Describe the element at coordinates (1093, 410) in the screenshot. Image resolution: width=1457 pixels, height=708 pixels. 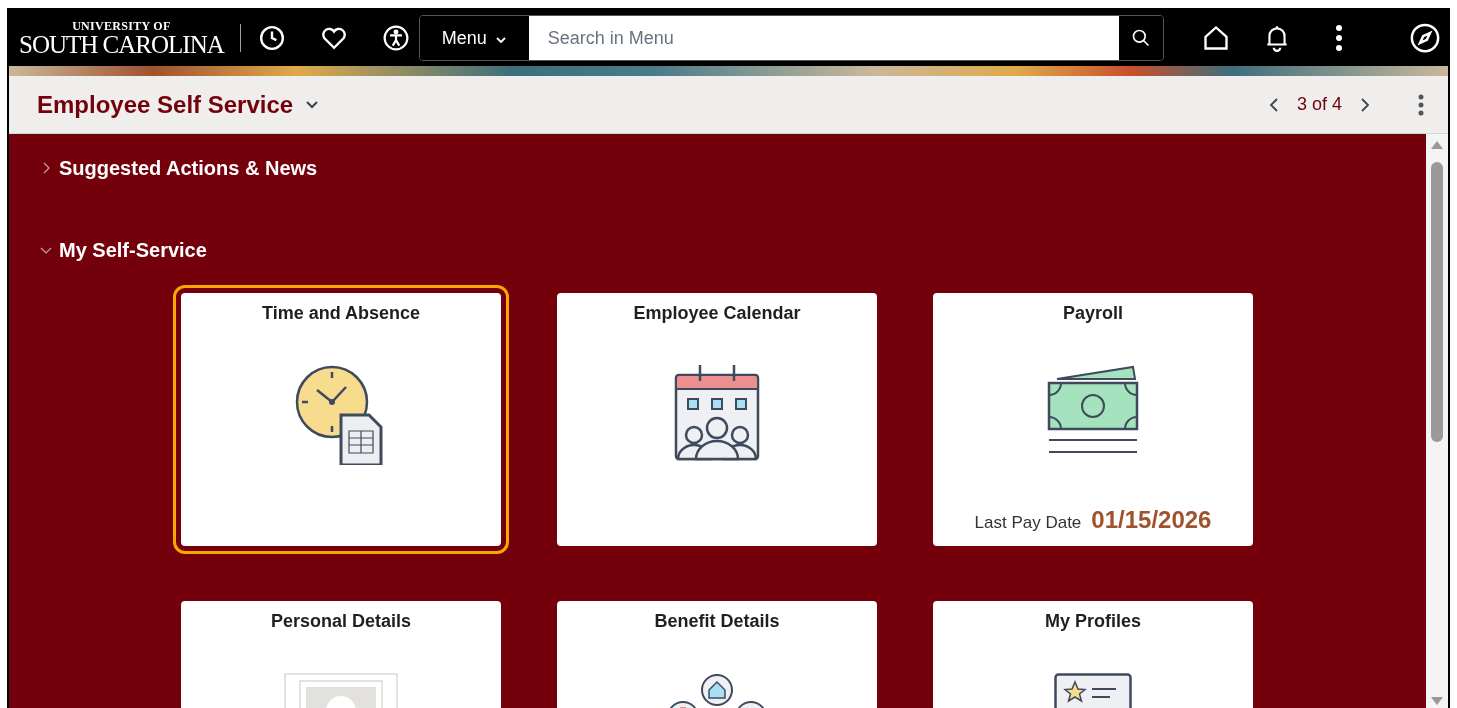
I see `money-bills-icon` at that location.